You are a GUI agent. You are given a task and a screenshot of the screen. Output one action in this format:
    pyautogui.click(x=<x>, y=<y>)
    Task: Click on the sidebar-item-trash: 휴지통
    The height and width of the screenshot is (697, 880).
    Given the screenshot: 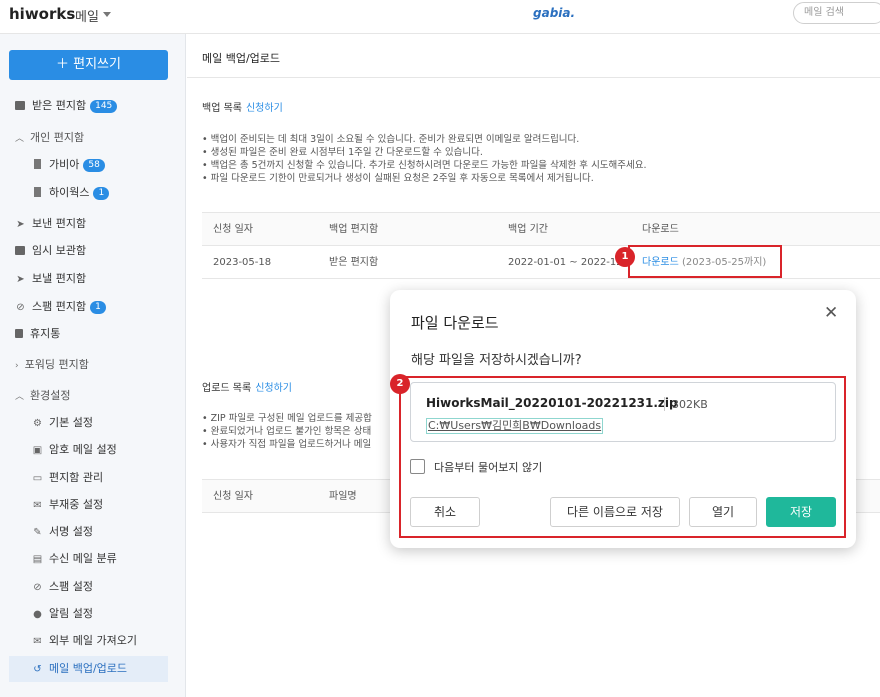 What is the action you would take?
    pyautogui.click(x=37, y=334)
    